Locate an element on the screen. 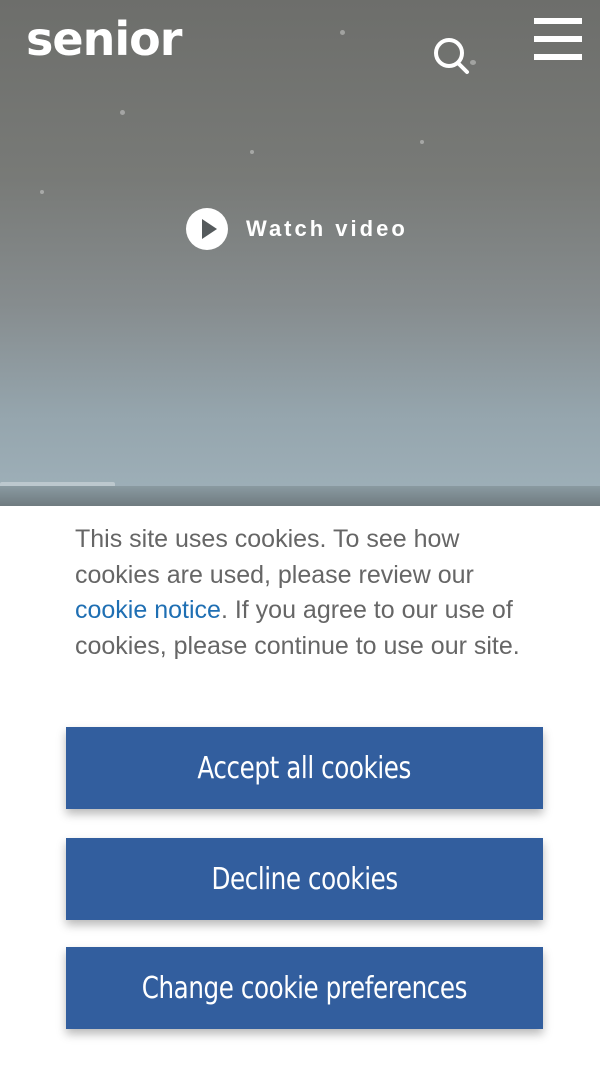 The width and height of the screenshot is (600, 1065). cookie-notice-link: cookie notice is located at coordinates (148, 610).